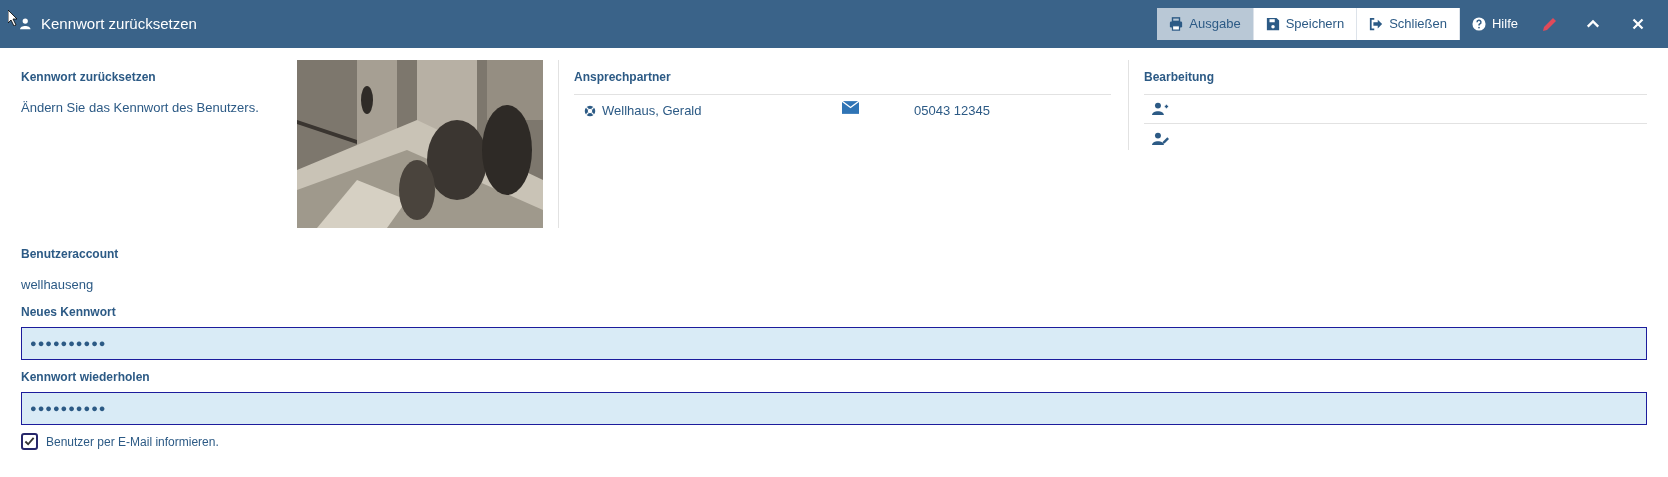  Describe the element at coordinates (13, 18) in the screenshot. I see `pointer-icon` at that location.